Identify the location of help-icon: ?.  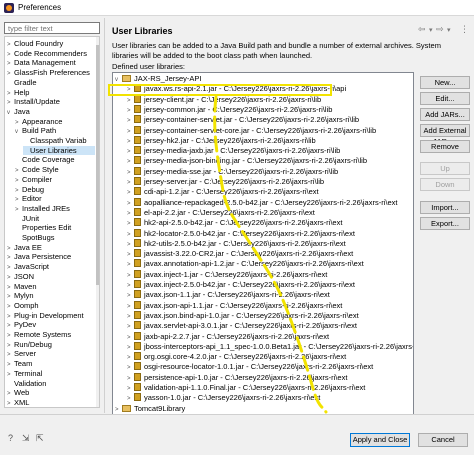
(13, 438).